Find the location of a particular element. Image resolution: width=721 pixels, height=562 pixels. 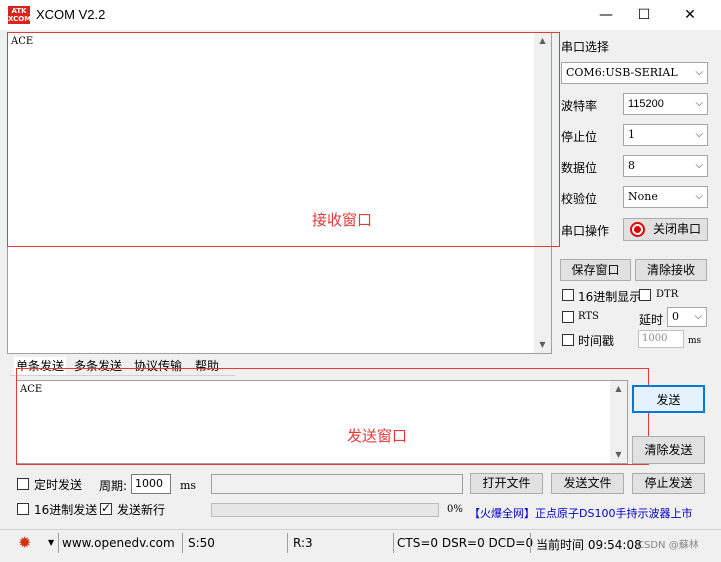

open-file-button: 打开文件 is located at coordinates (506, 483).